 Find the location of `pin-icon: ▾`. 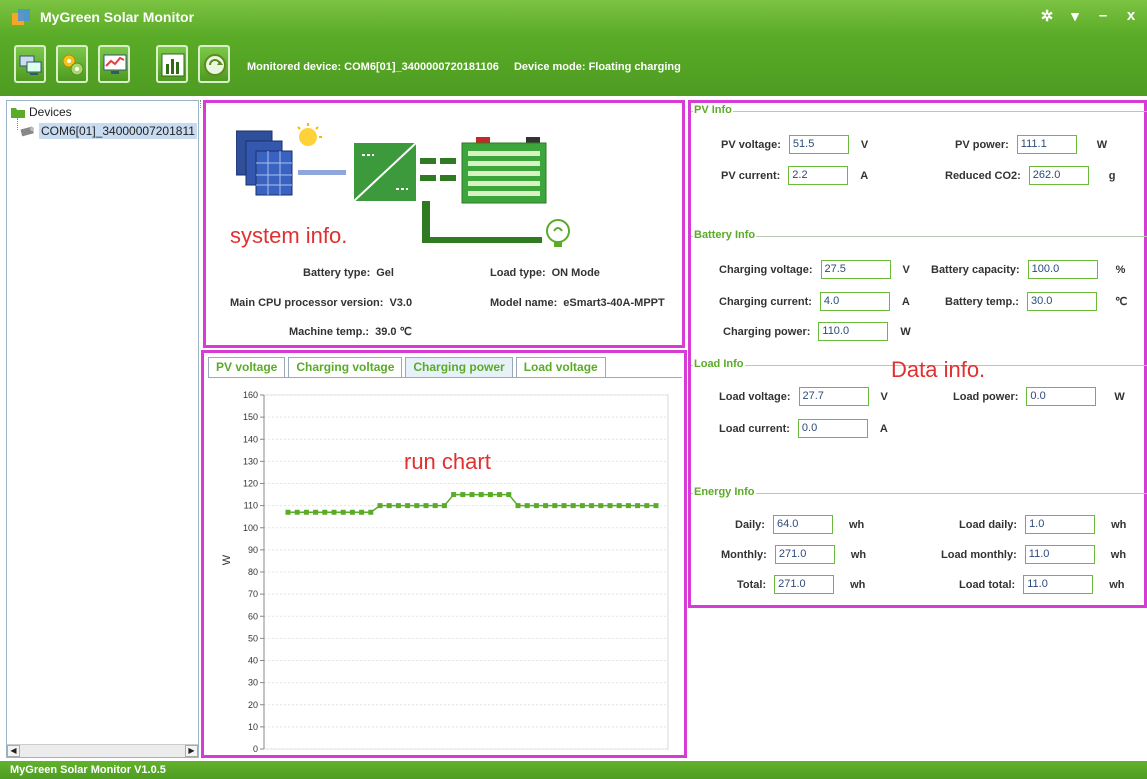

pin-icon: ▾ is located at coordinates (1075, 16).